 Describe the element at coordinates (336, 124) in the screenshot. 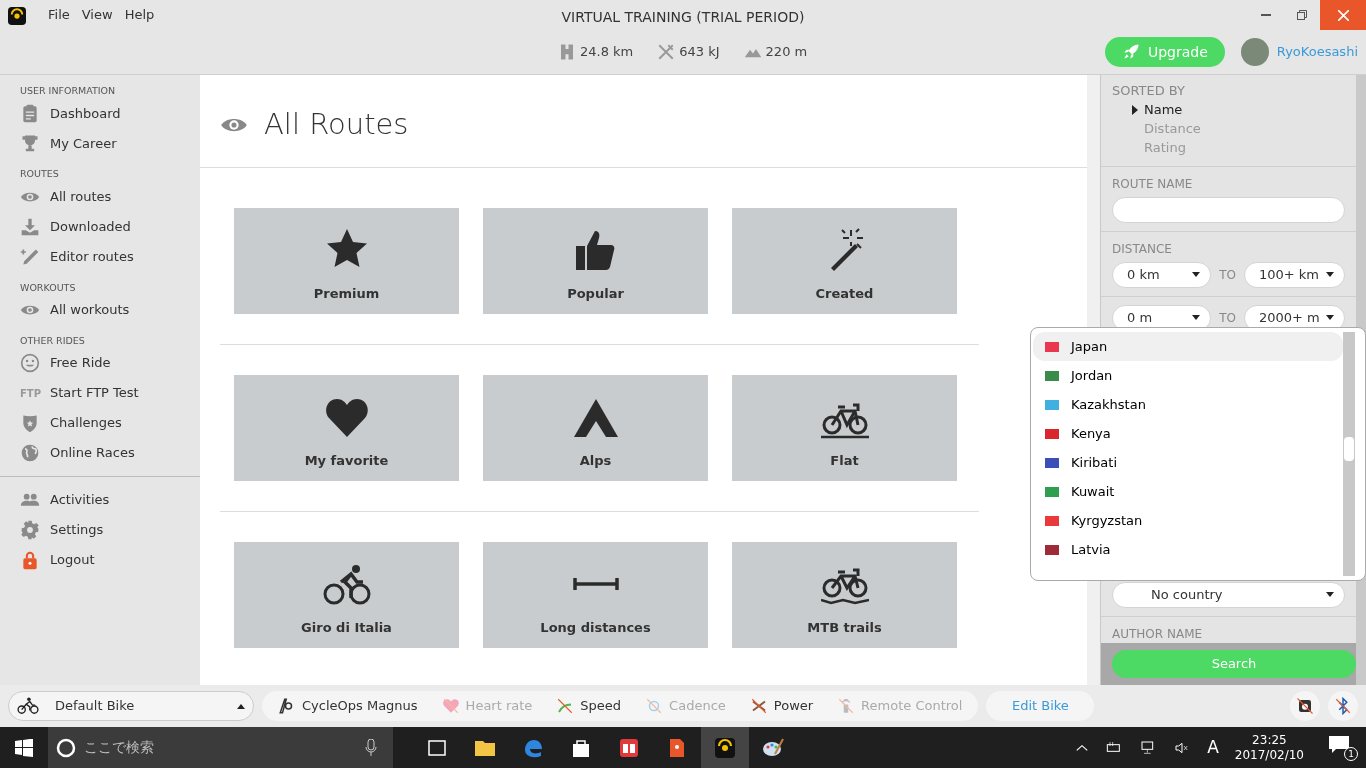

I see `page-title: All Routes` at that location.